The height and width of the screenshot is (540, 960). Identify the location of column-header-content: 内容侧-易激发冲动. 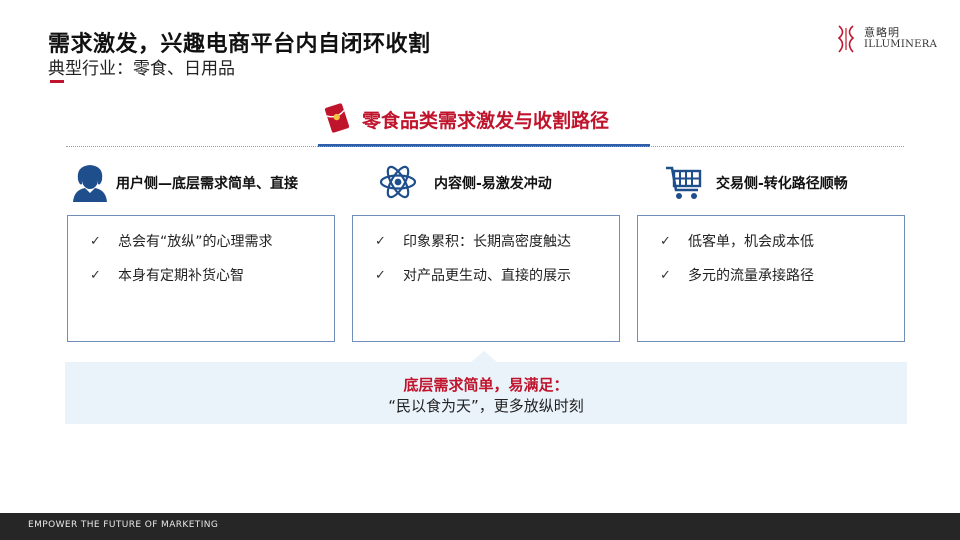
(508, 183).